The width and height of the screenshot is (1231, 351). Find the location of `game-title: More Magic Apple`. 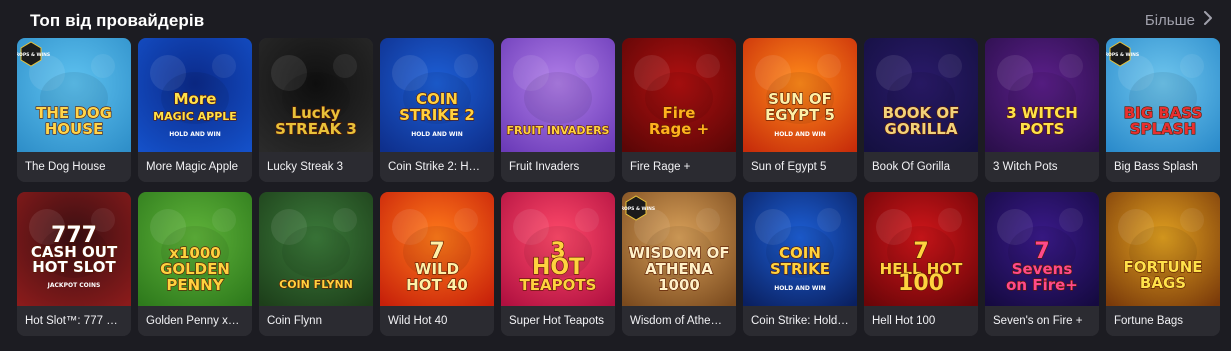

game-title: More Magic Apple is located at coordinates (195, 167).